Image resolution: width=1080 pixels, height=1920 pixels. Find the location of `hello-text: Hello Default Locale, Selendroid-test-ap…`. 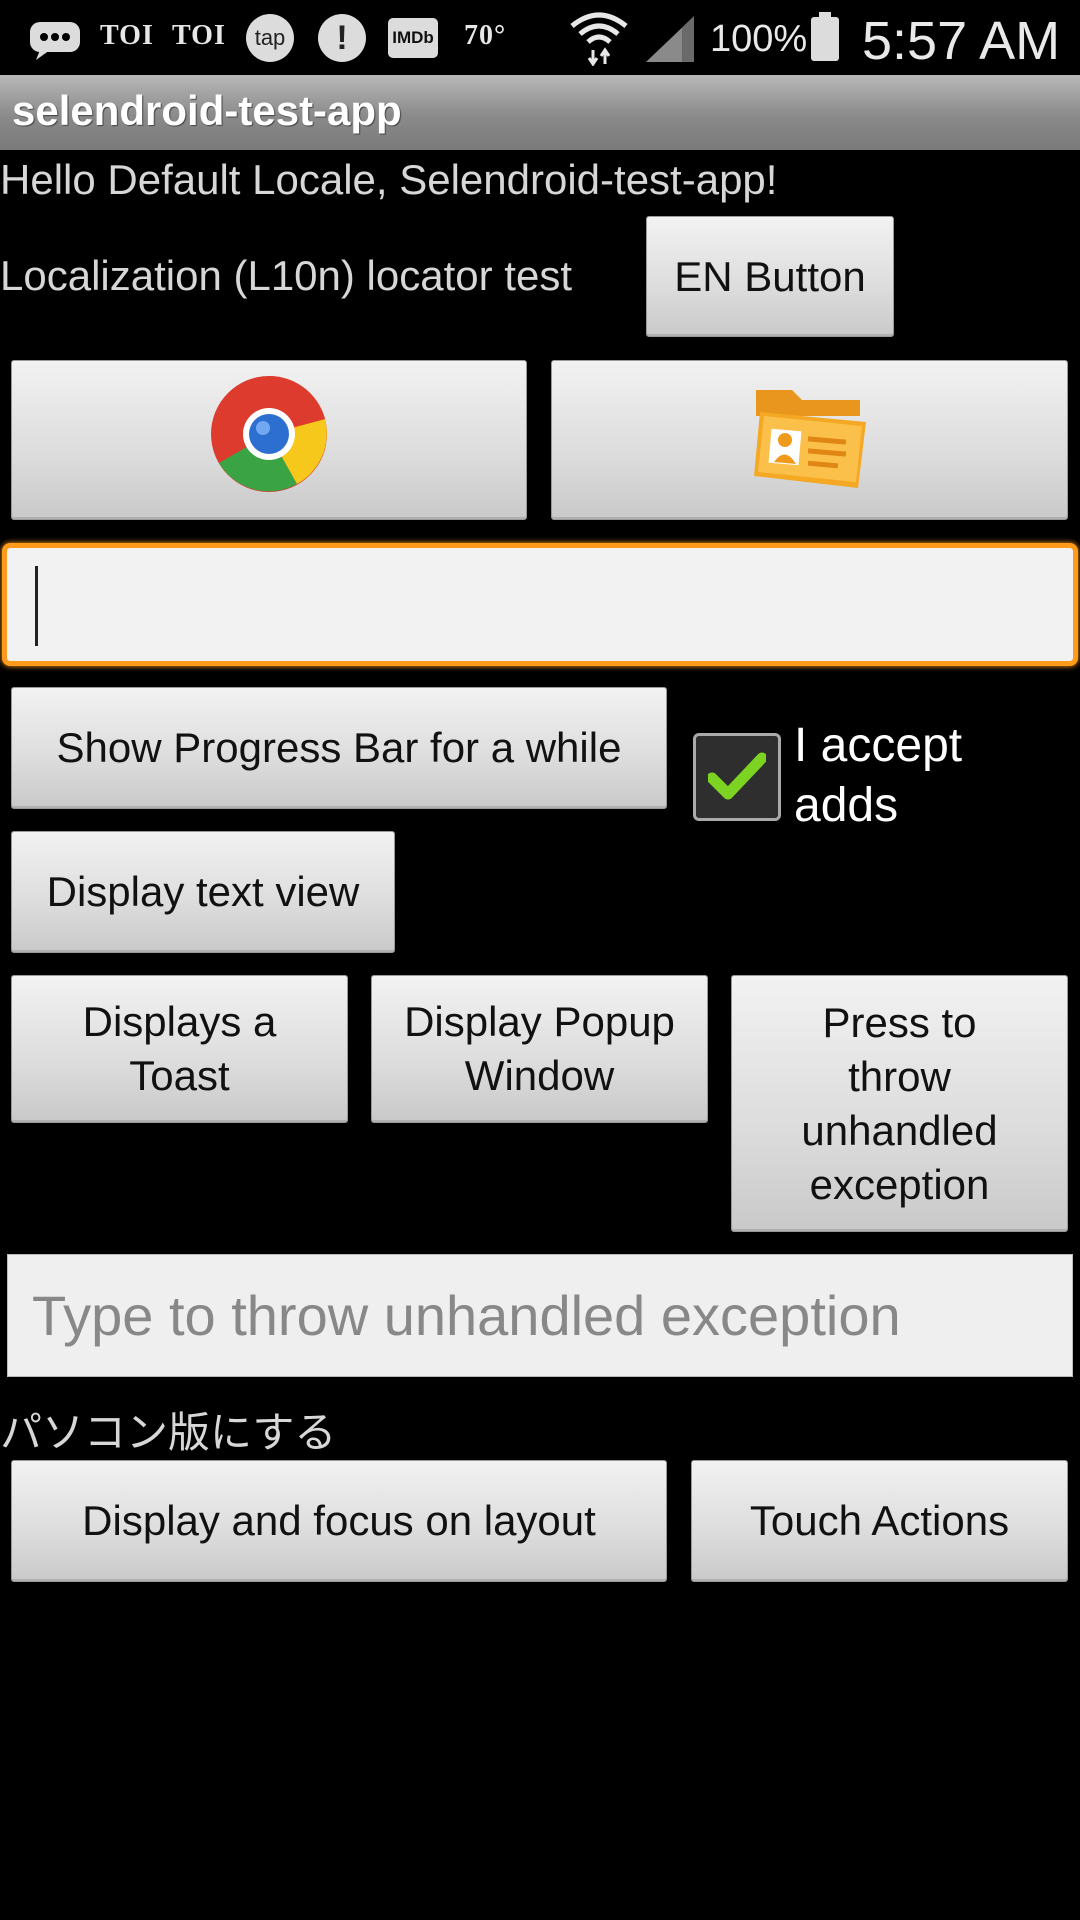

hello-text: Hello Default Locale, Selendroid-test-ap… is located at coordinates (389, 179).